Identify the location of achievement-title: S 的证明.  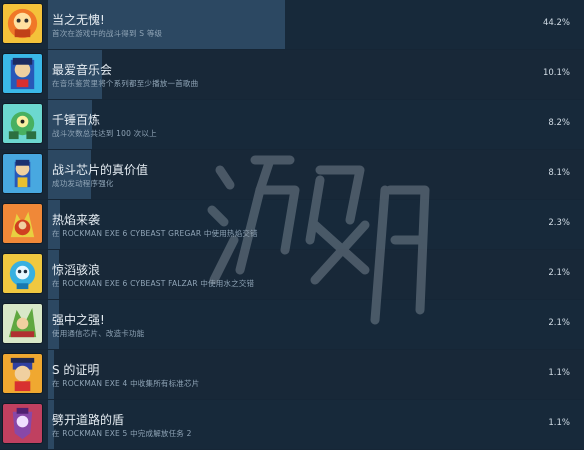
(76, 370).